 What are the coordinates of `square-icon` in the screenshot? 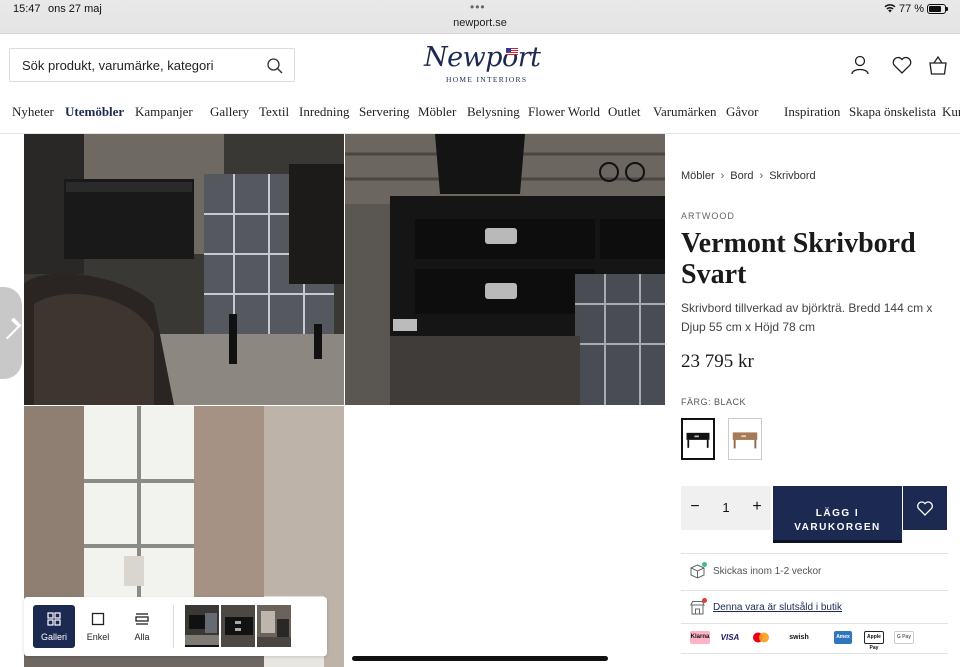 It's located at (98, 619).